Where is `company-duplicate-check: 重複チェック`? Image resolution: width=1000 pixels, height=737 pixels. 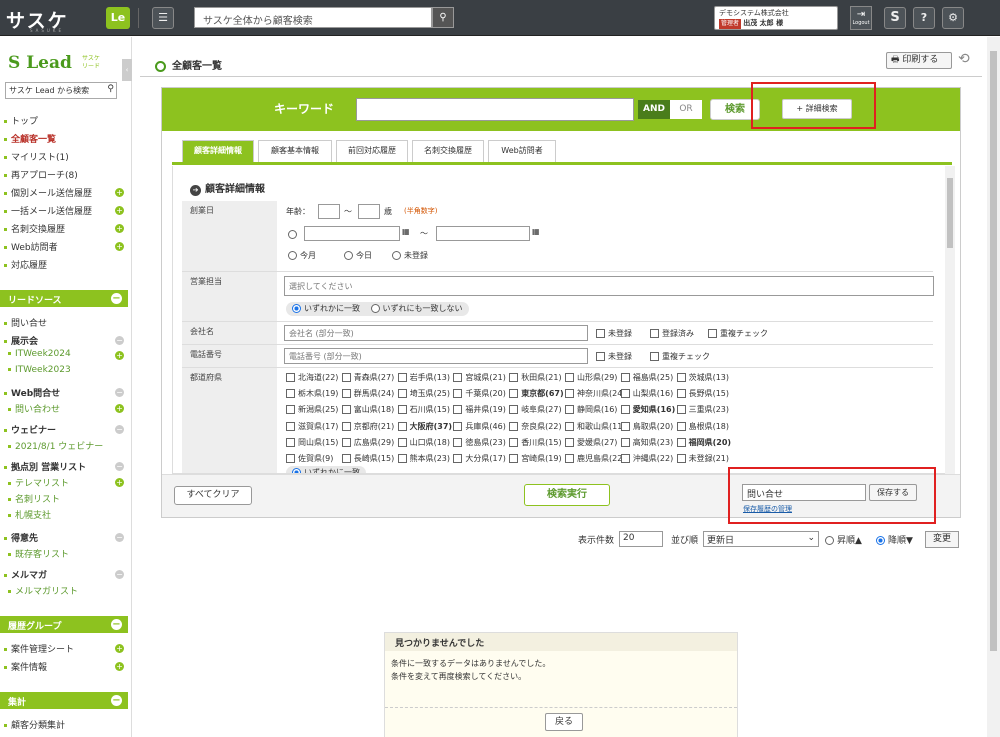 company-duplicate-check: 重複チェック is located at coordinates (738, 333).